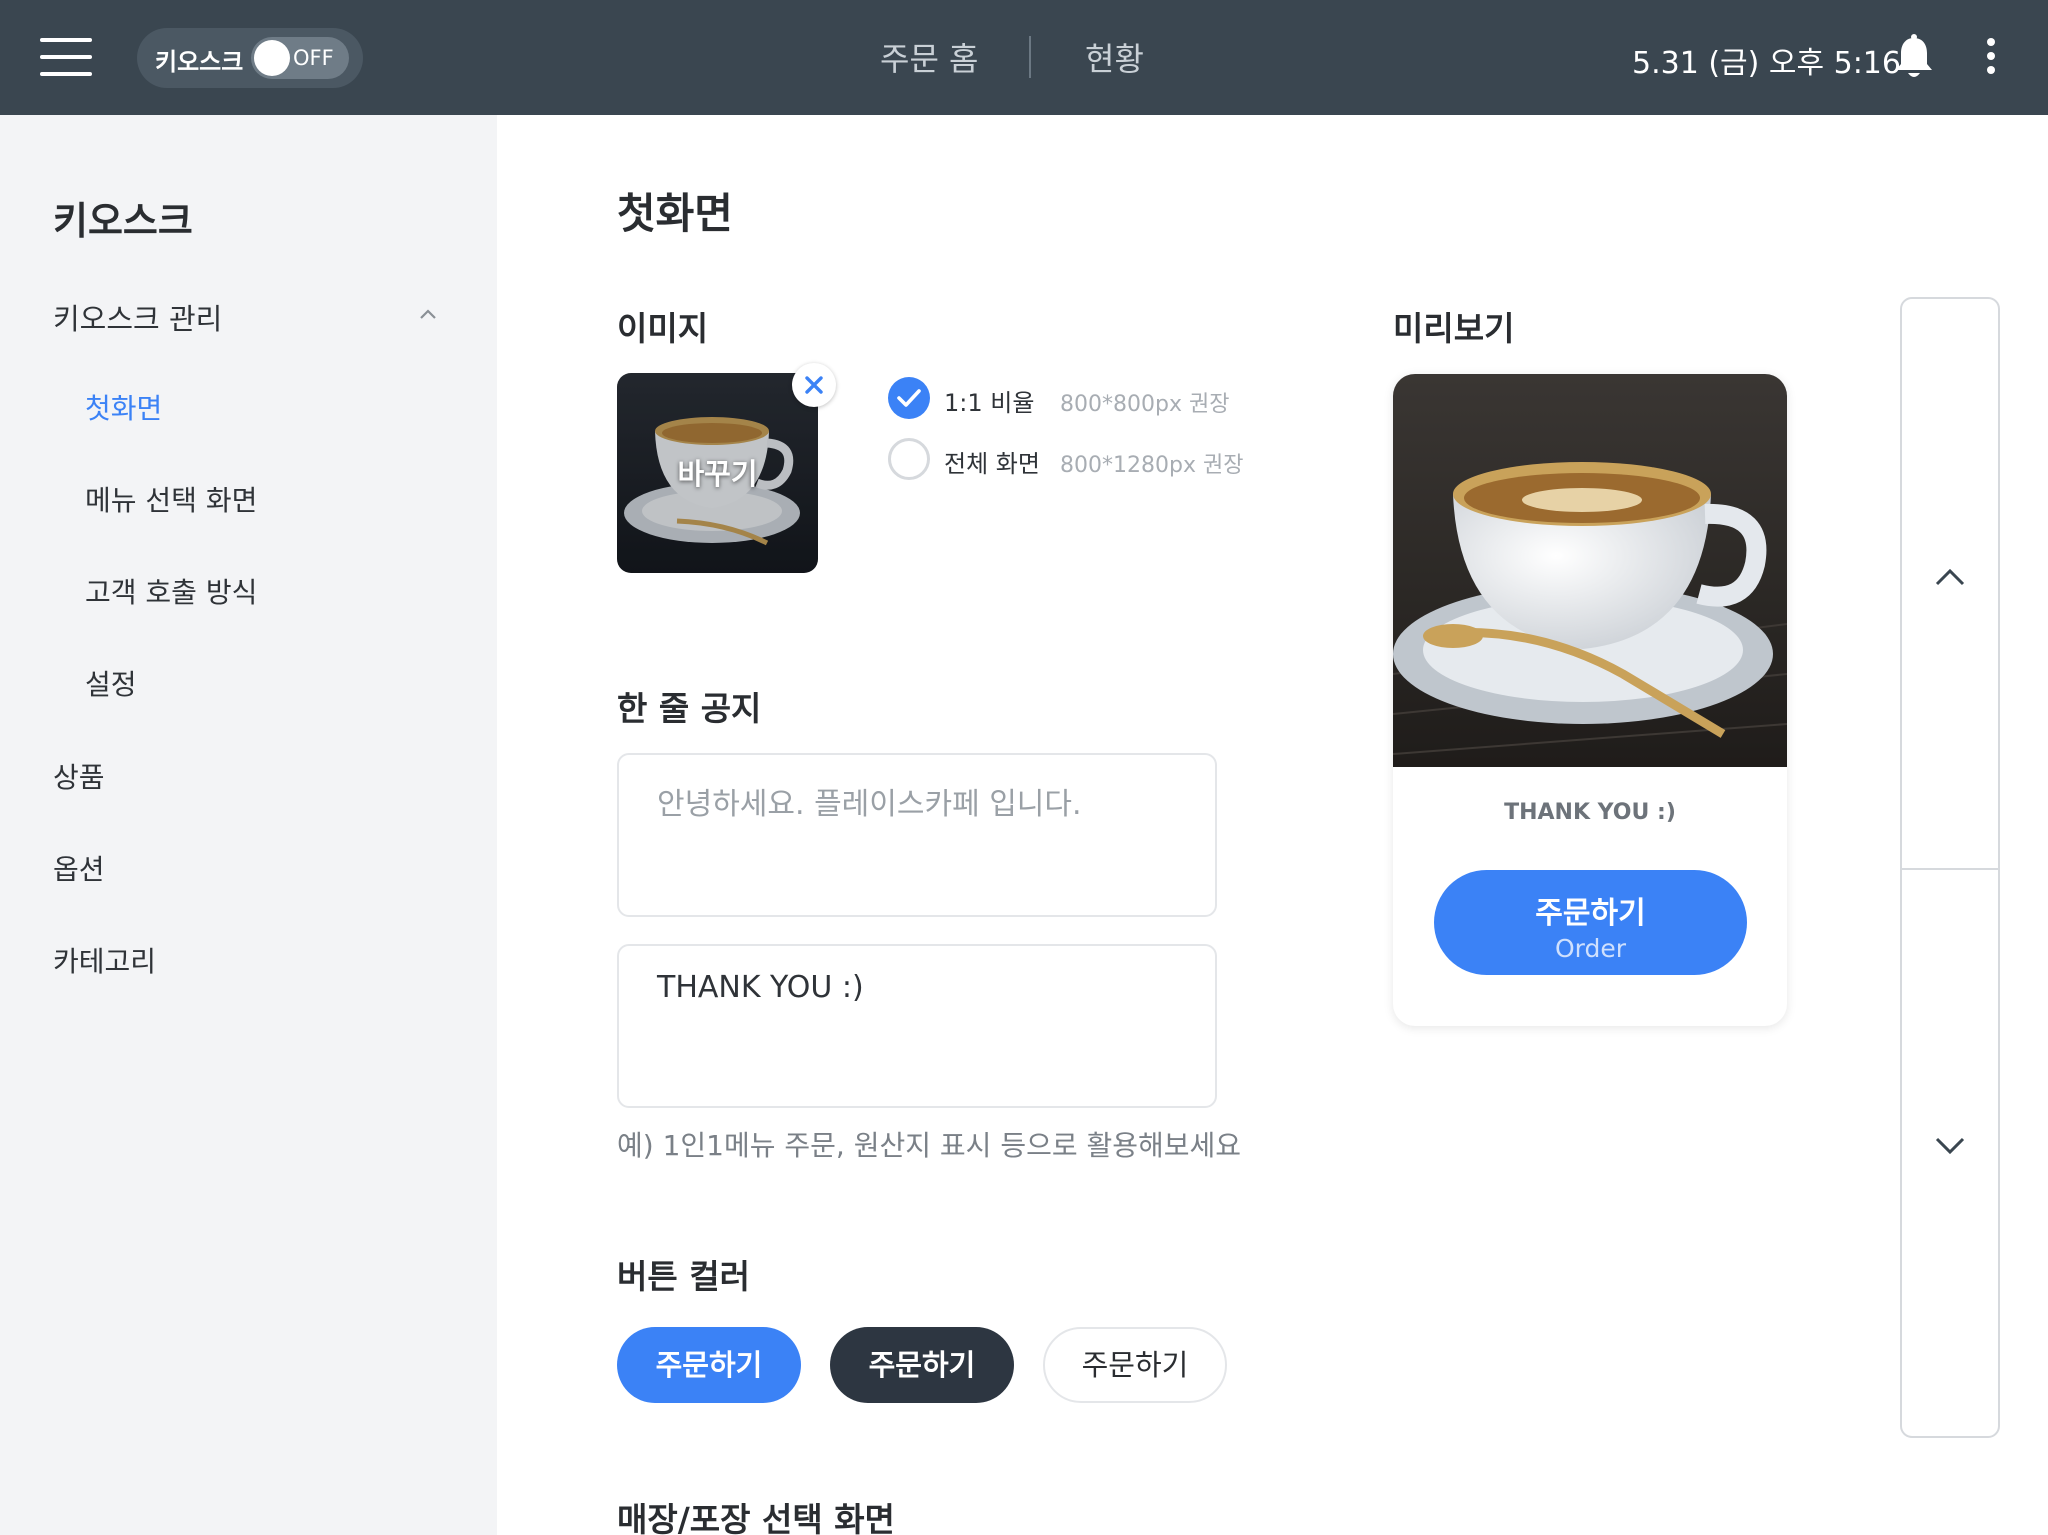  Describe the element at coordinates (1766, 63) in the screenshot. I see `datetime: 5.31 (금) 오후 5:16` at that location.